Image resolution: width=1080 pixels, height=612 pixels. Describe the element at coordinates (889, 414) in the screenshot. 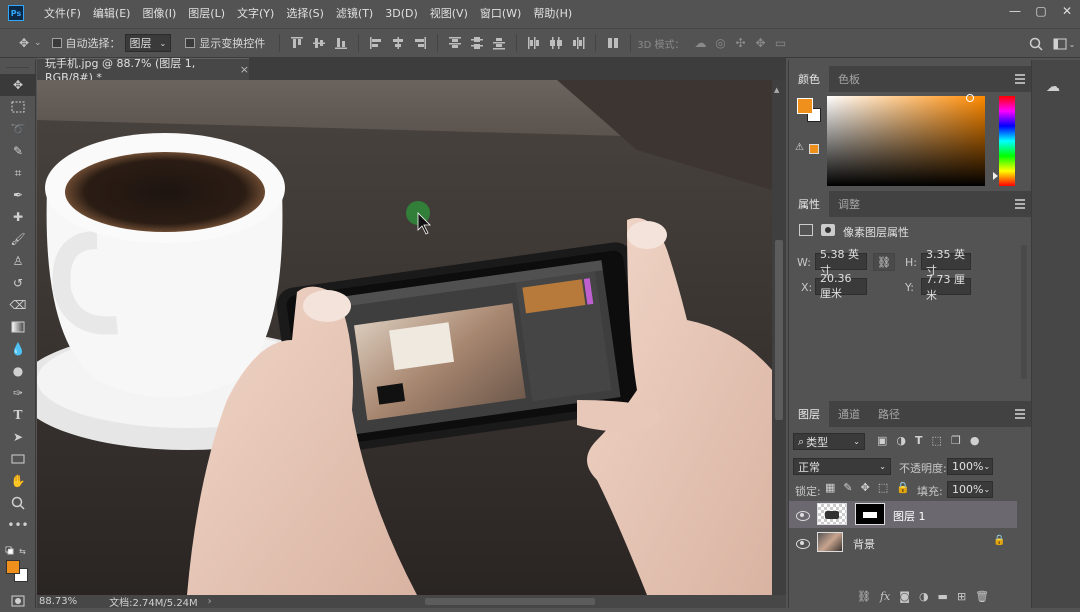

I see `tab-paths: 路径` at that location.